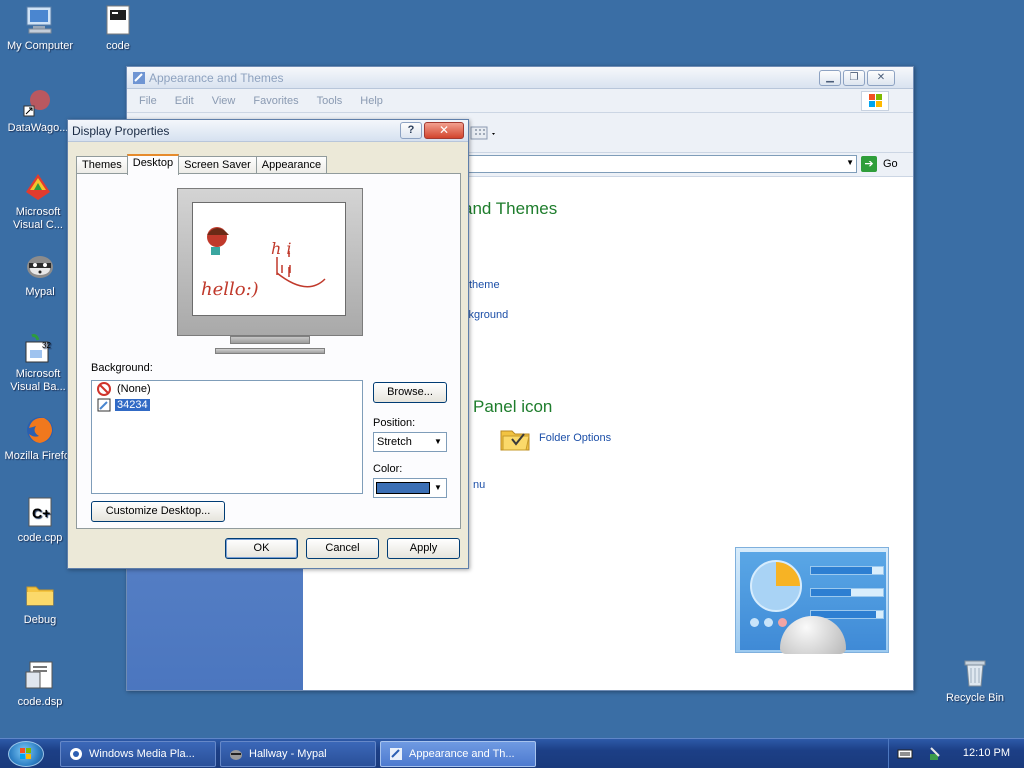  I want to click on views-button, so click(484, 133).